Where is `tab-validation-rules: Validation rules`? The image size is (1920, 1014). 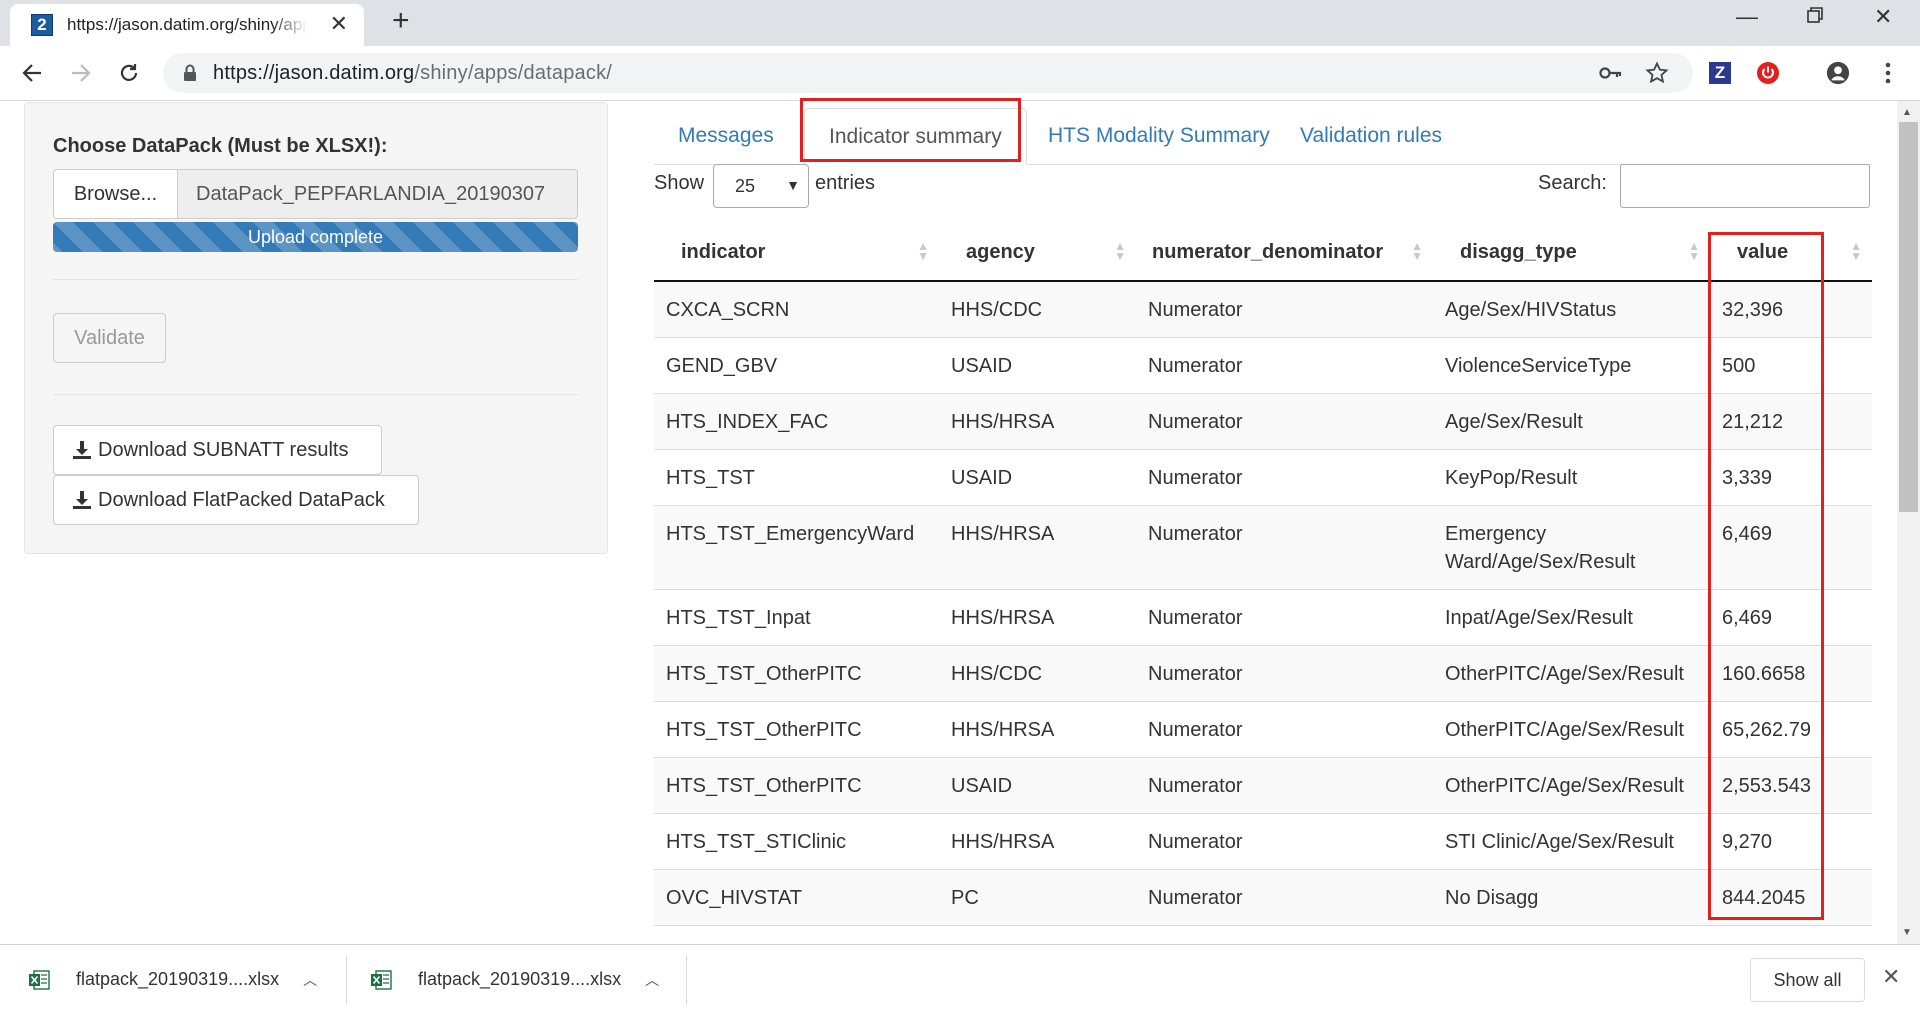
tab-validation-rules: Validation rules is located at coordinates (1371, 136).